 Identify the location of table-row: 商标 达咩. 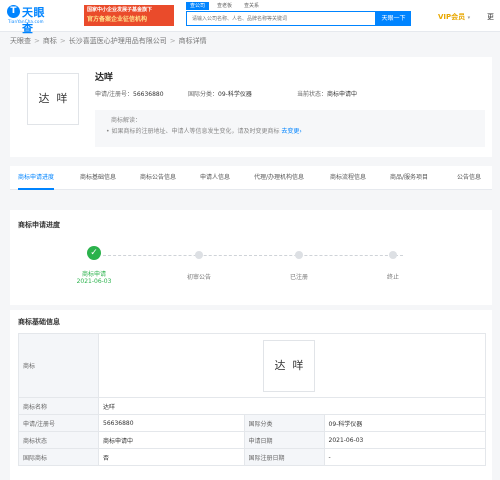
(252, 365).